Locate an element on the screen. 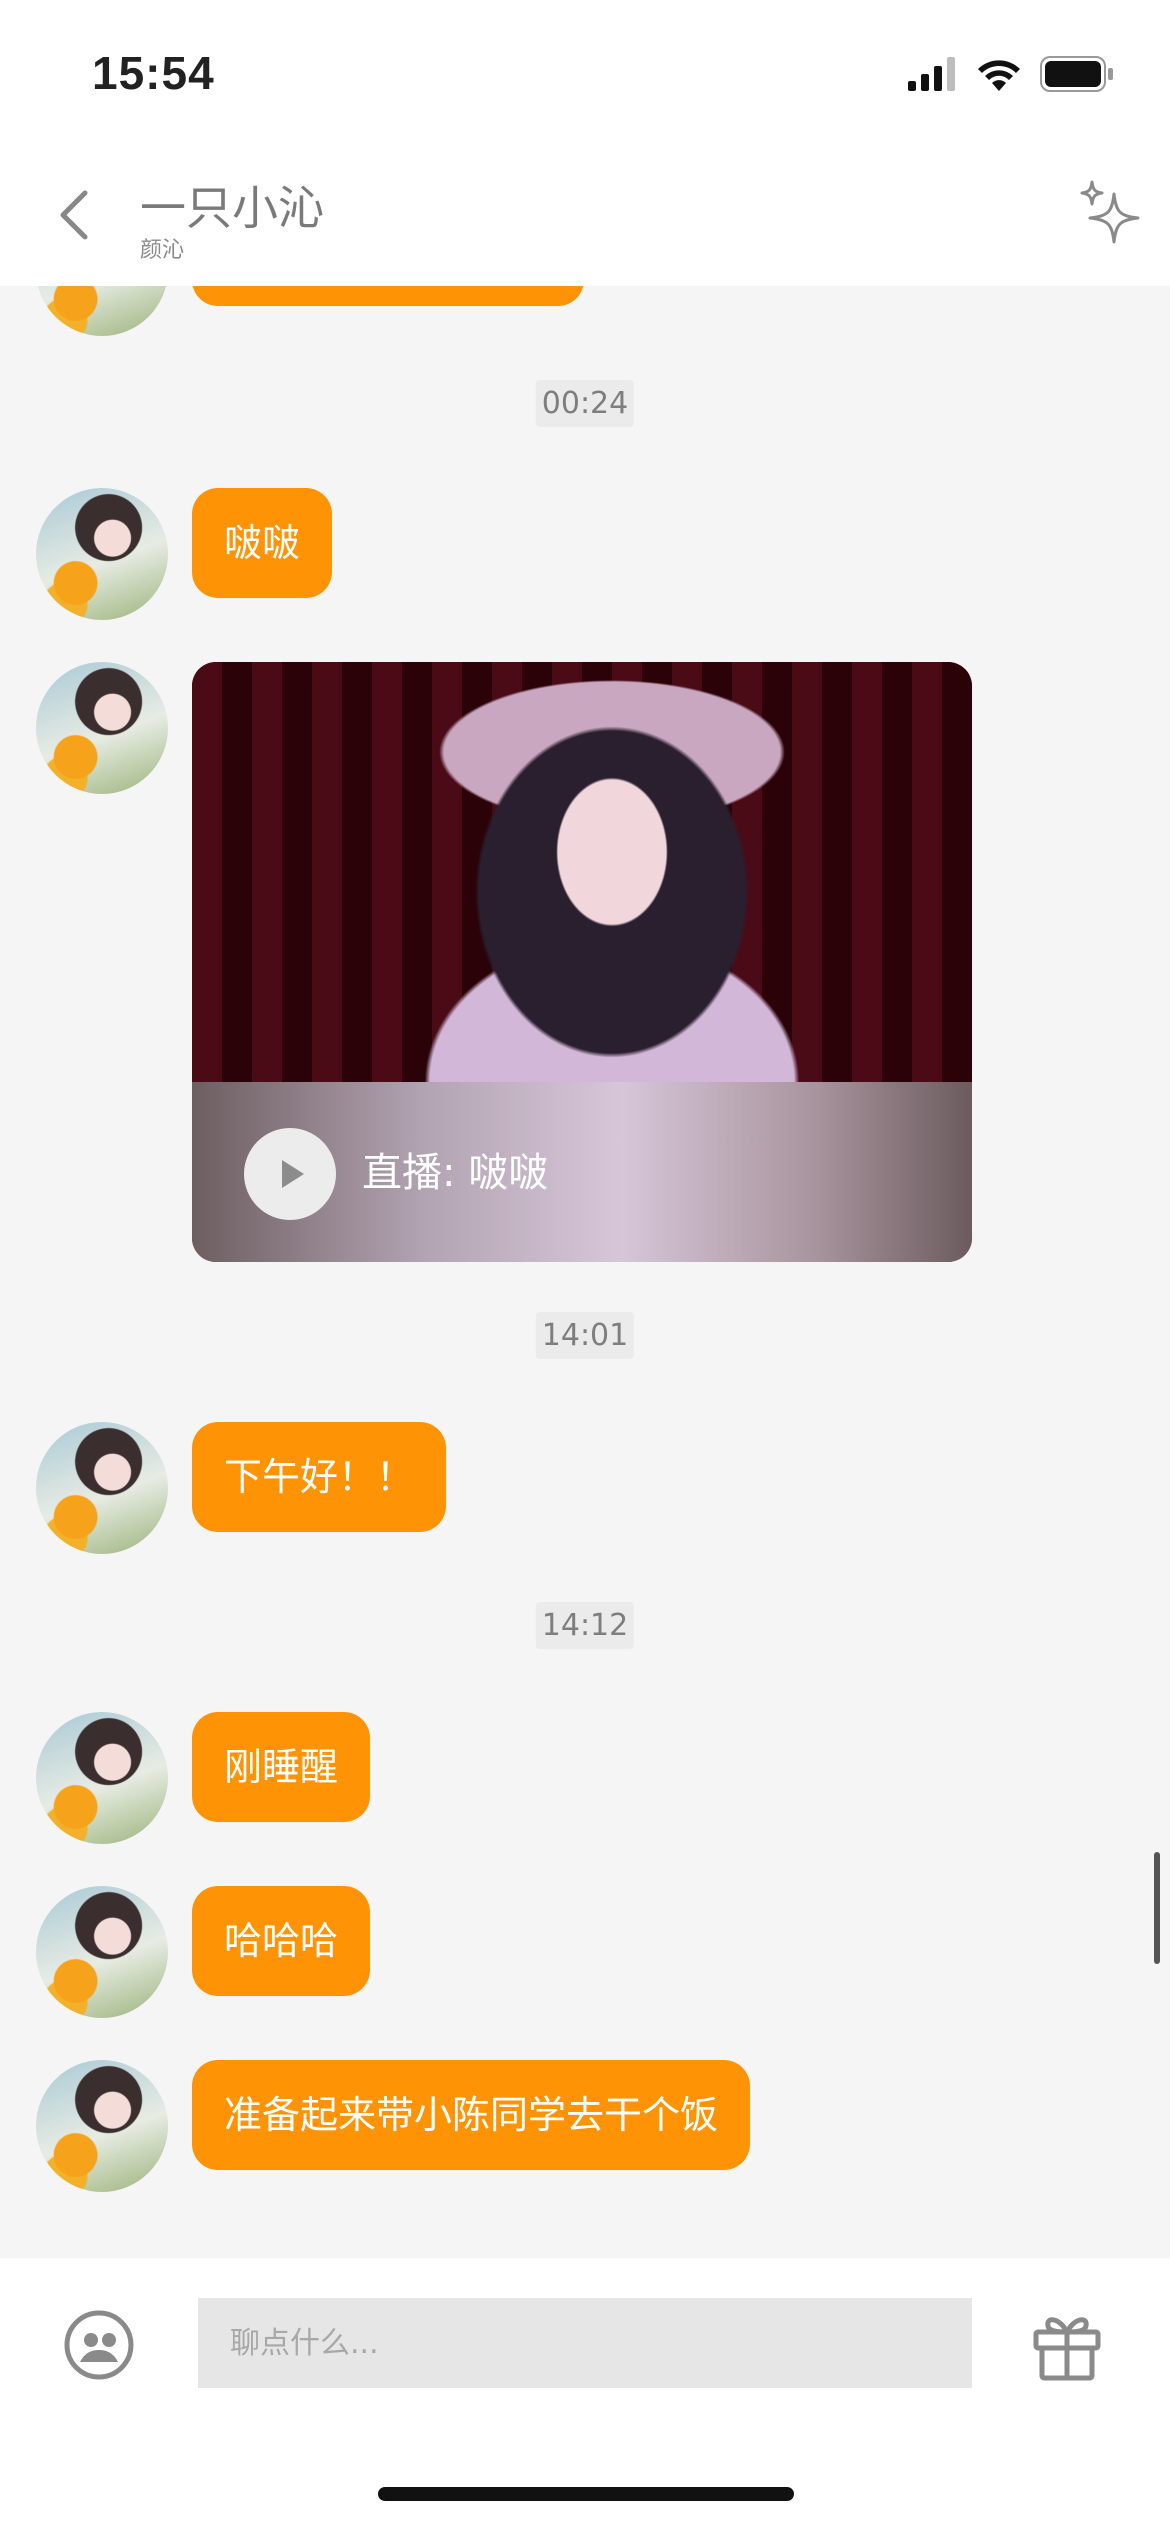  sparkle-icon is located at coordinates (1110, 212).